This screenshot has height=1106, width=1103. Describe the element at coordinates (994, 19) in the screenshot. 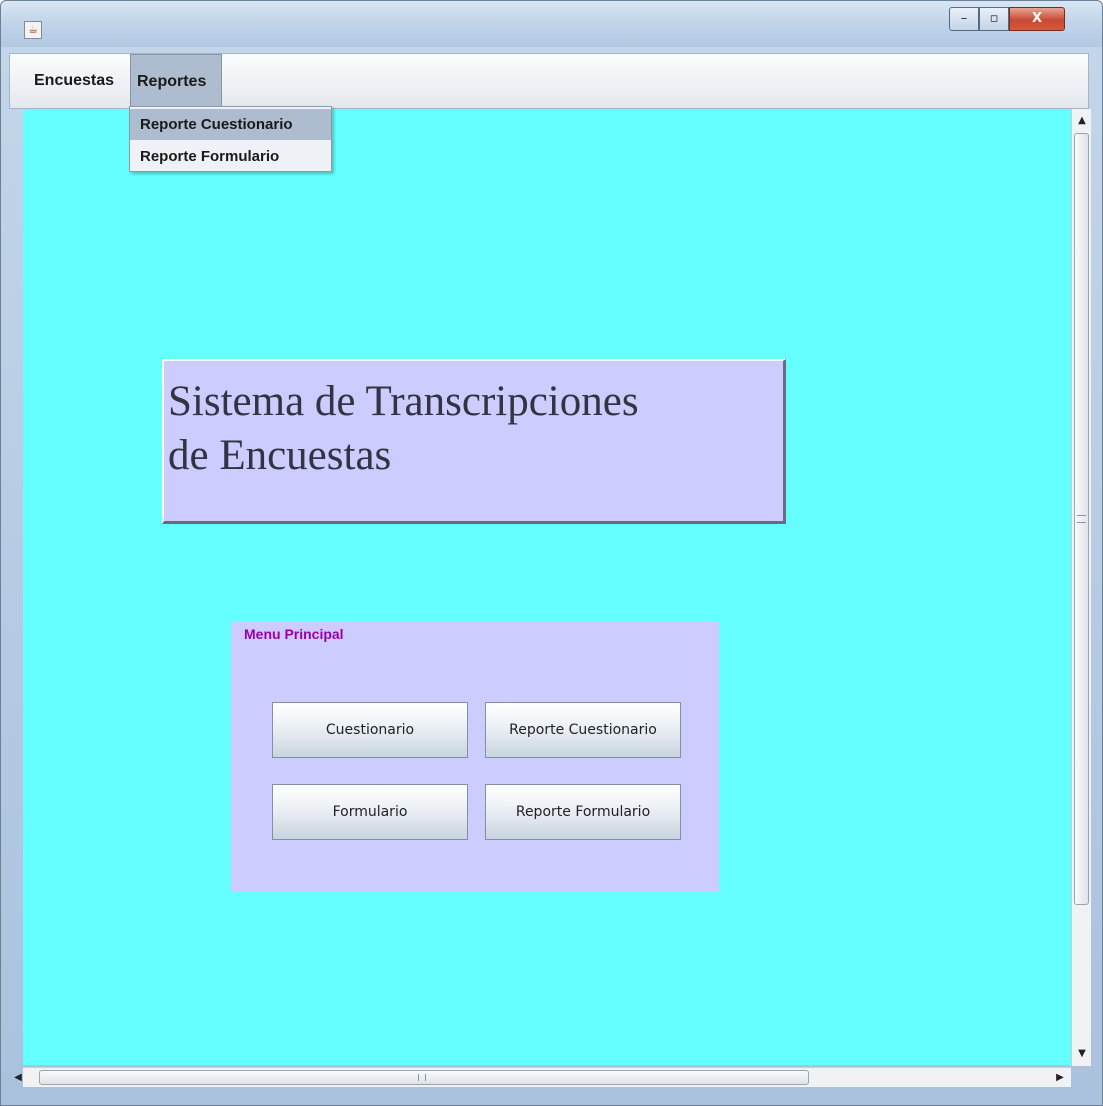

I see `maximize-button: ▫` at that location.